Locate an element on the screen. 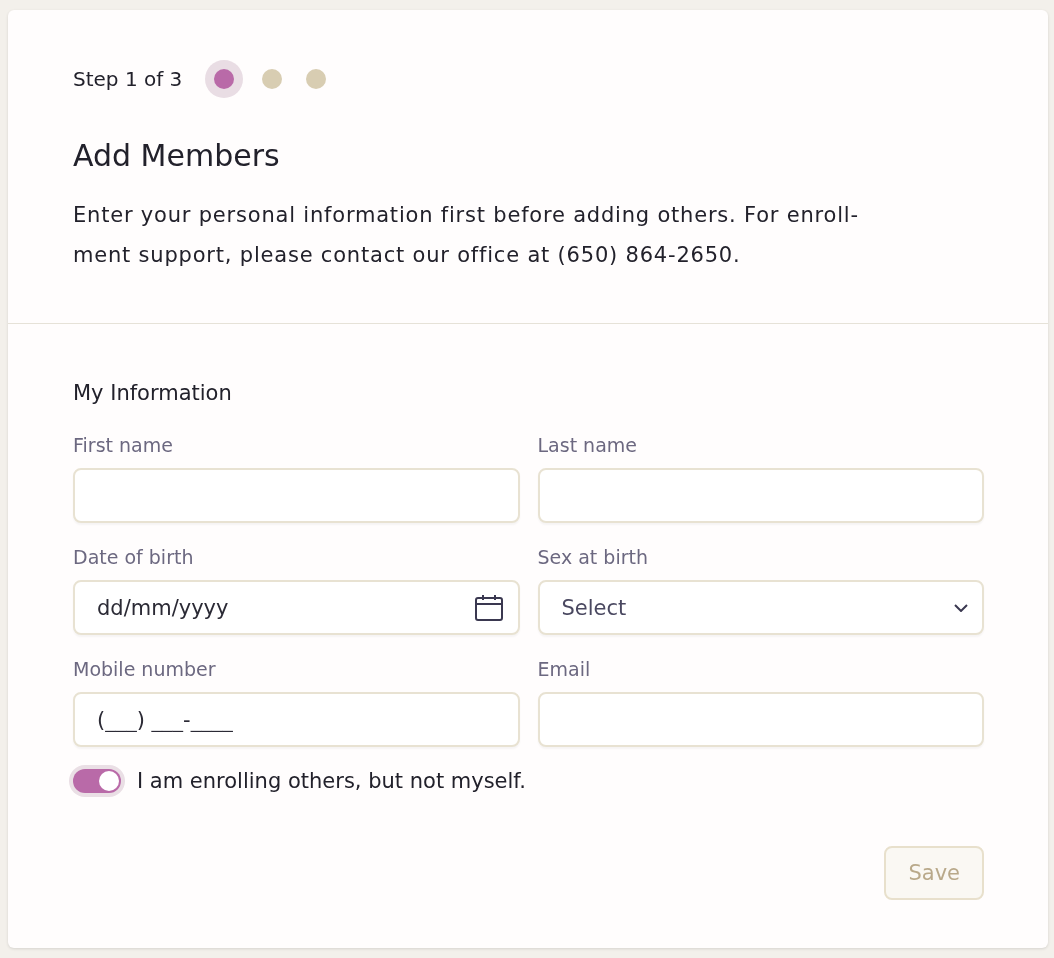  select-dropdown: Select is located at coordinates (760, 607).